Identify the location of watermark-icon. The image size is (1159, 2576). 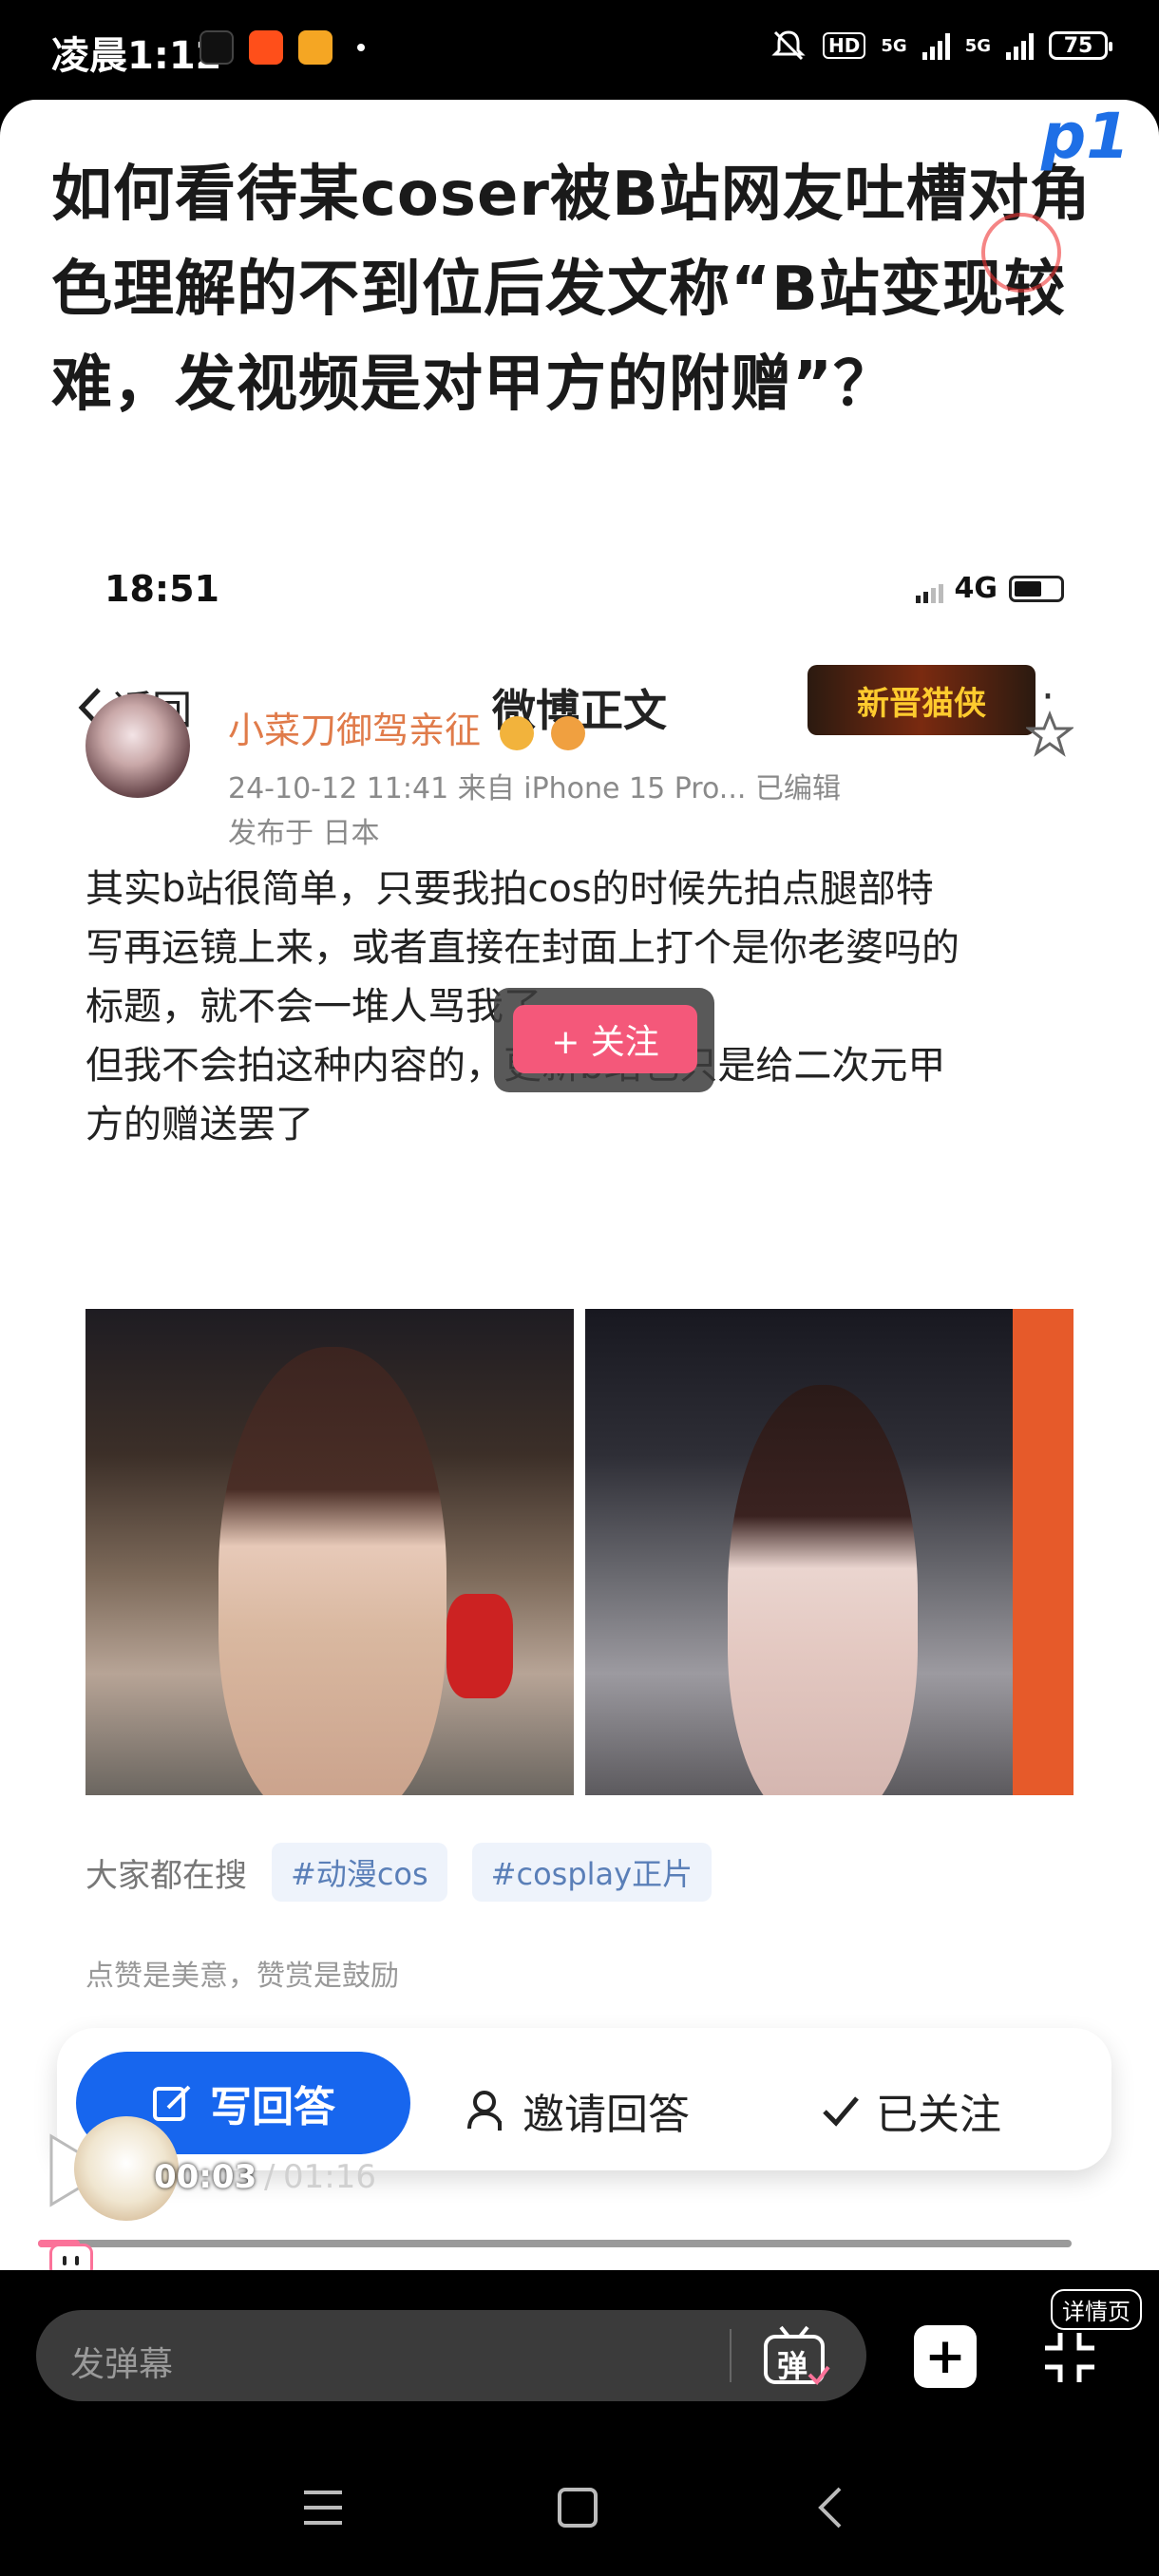
(1021, 253).